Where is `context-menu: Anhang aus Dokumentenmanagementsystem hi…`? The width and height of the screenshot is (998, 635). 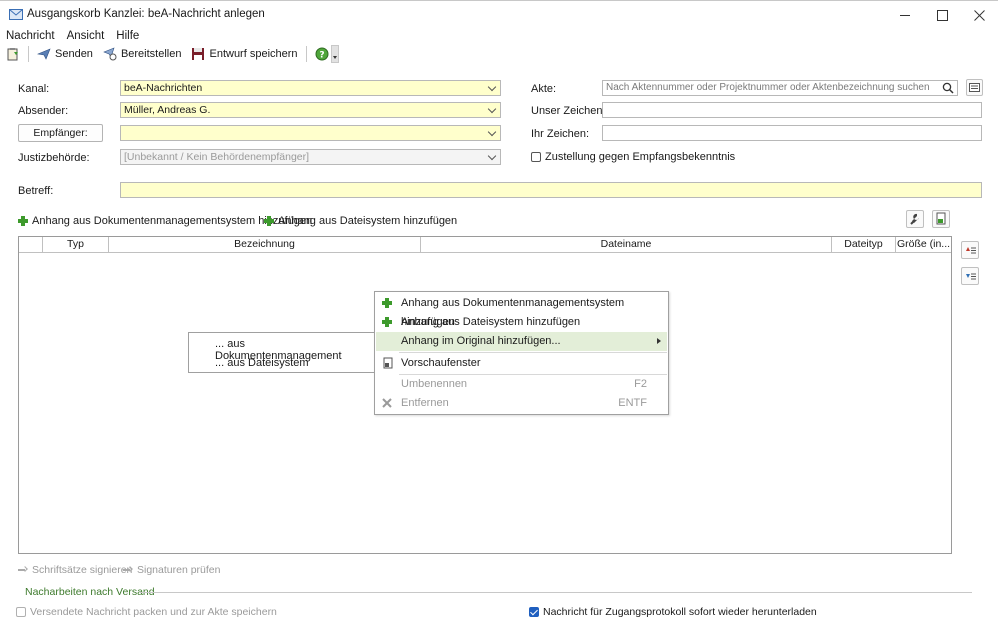
context-menu: Anhang aus Dokumentenmanagementsystem hi… is located at coordinates (521, 353).